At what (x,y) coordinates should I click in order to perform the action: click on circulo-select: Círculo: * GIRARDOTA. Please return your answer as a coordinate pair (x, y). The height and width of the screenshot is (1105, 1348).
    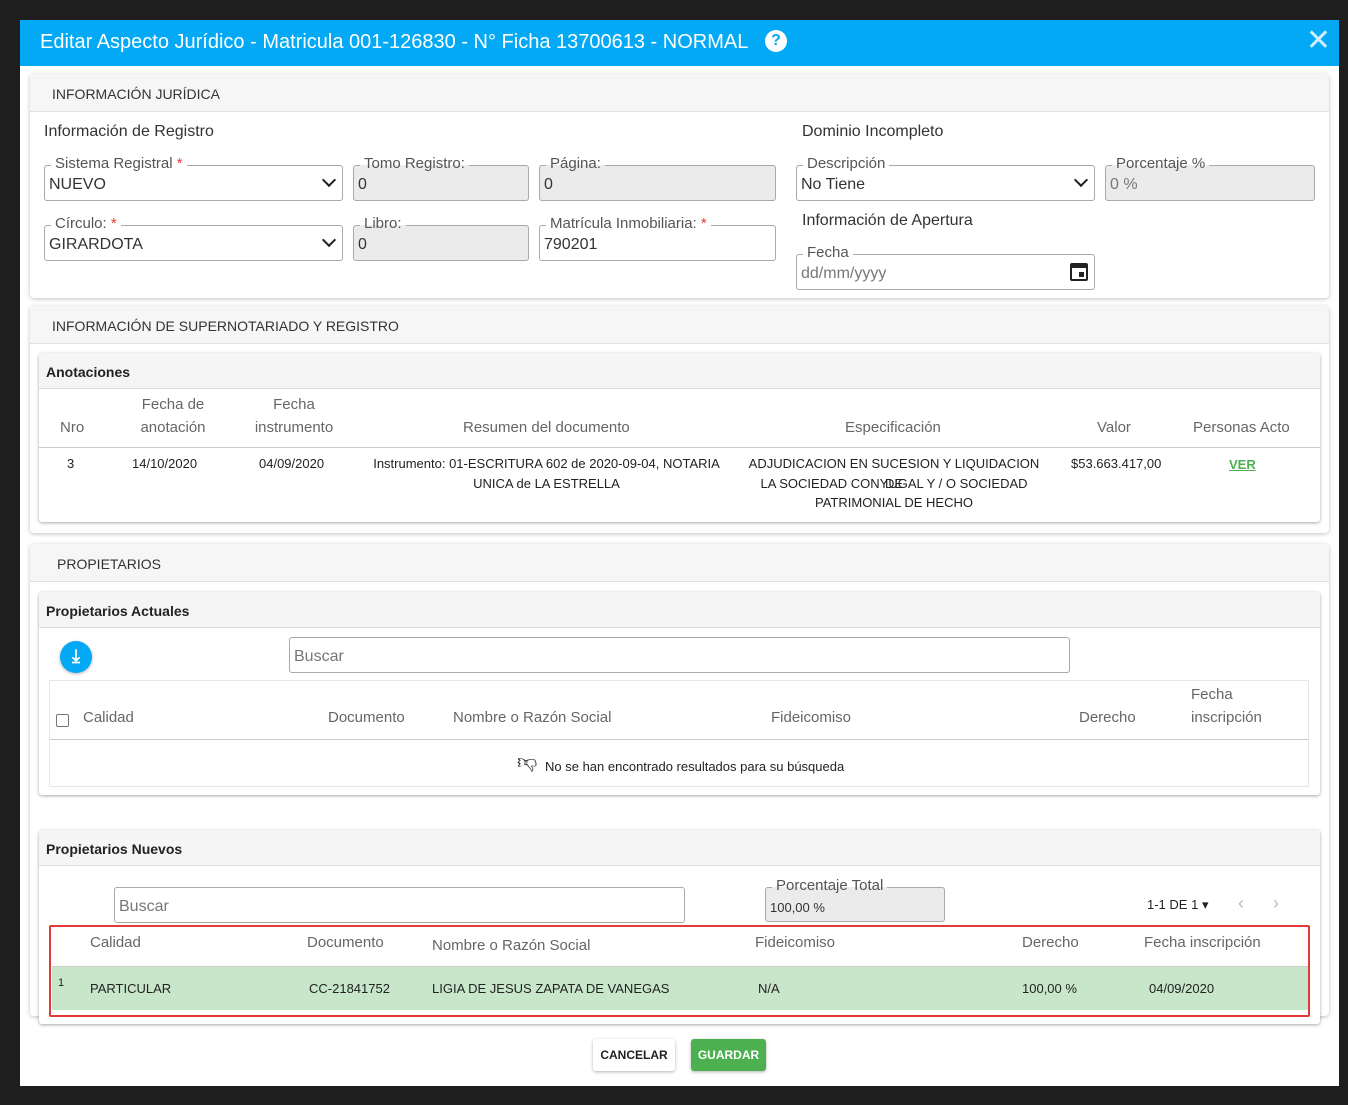
    Looking at the image, I should click on (193, 238).